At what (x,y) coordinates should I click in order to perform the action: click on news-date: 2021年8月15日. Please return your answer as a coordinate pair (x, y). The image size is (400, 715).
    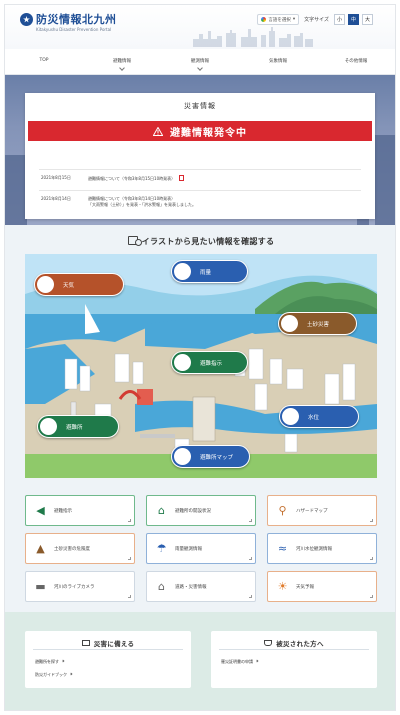
    Looking at the image, I should click on (56, 177).